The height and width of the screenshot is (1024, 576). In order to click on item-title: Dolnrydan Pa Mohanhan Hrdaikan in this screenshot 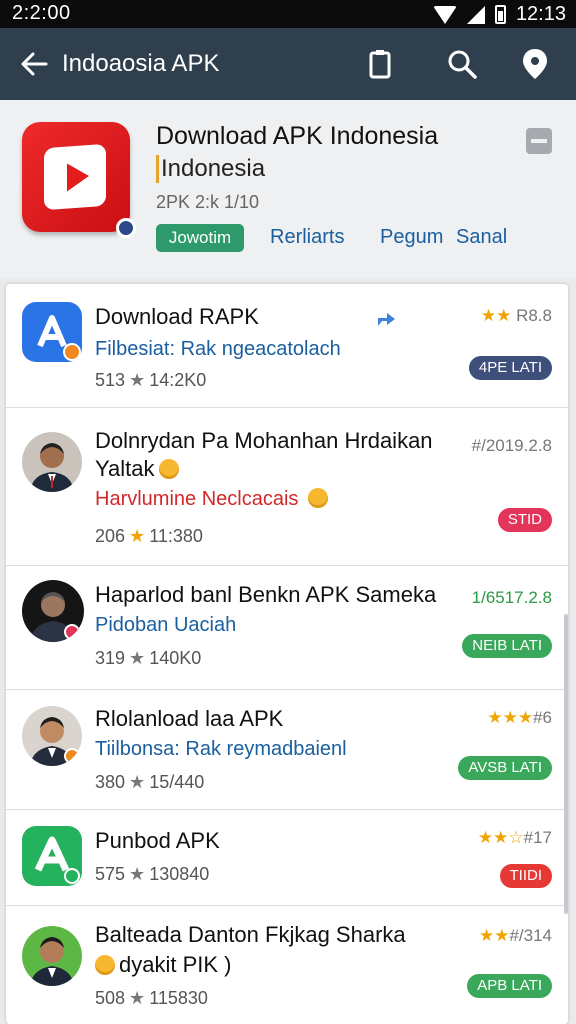, I will do `click(264, 440)`.